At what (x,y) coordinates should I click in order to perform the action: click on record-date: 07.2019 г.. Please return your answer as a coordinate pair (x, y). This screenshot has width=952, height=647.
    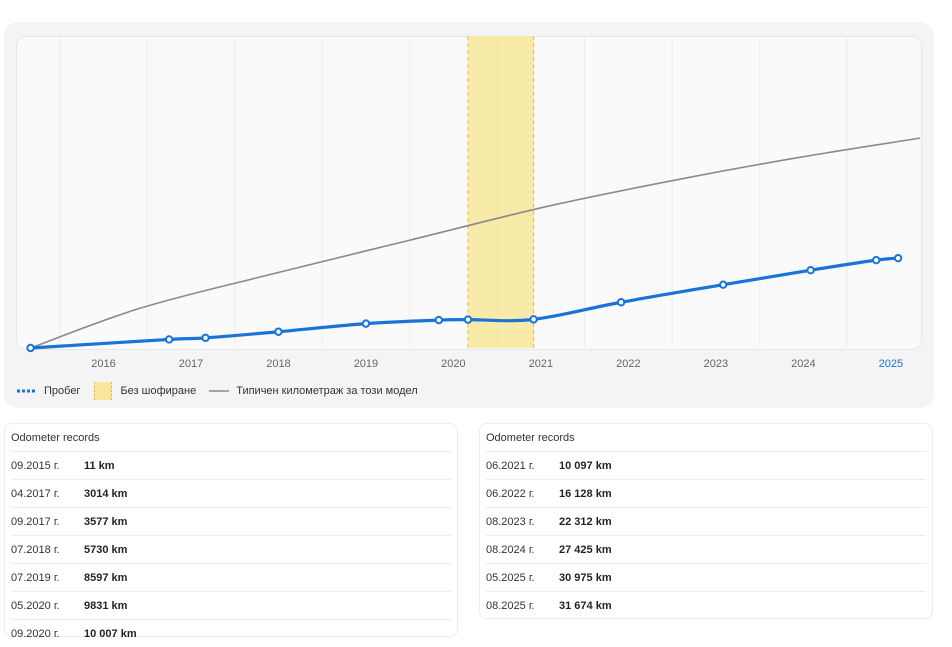
    Looking at the image, I should click on (35, 577).